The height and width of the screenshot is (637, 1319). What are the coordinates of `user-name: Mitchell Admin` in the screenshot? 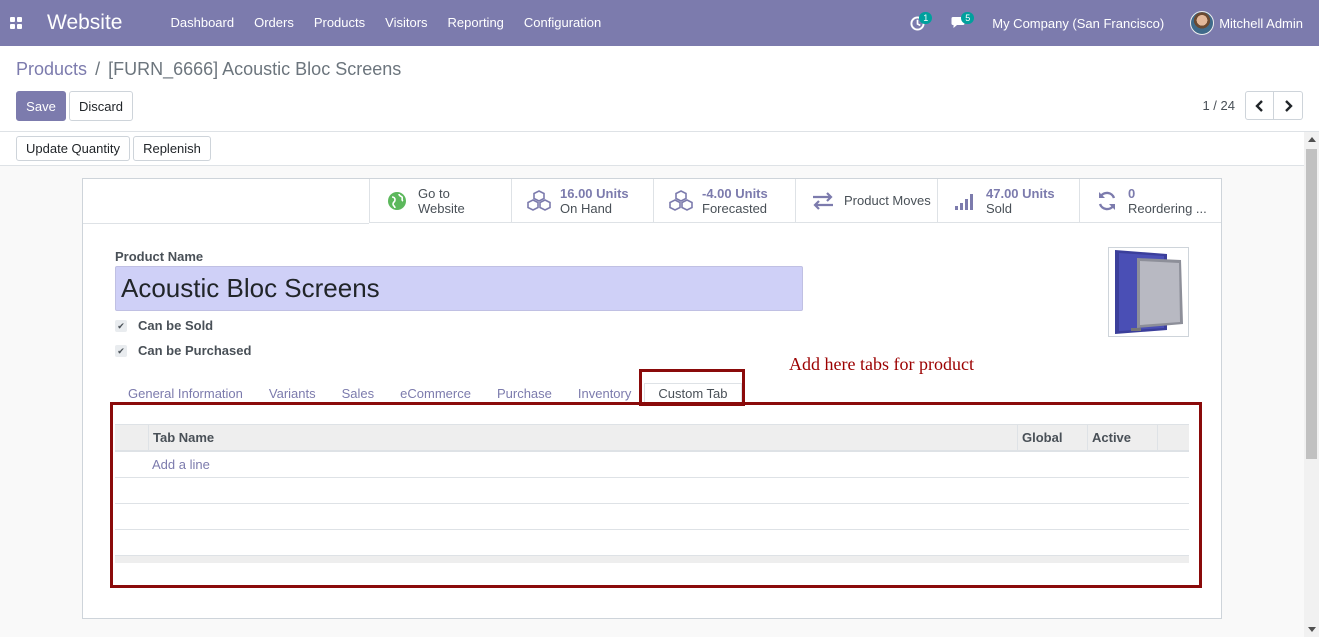 It's located at (1261, 23).